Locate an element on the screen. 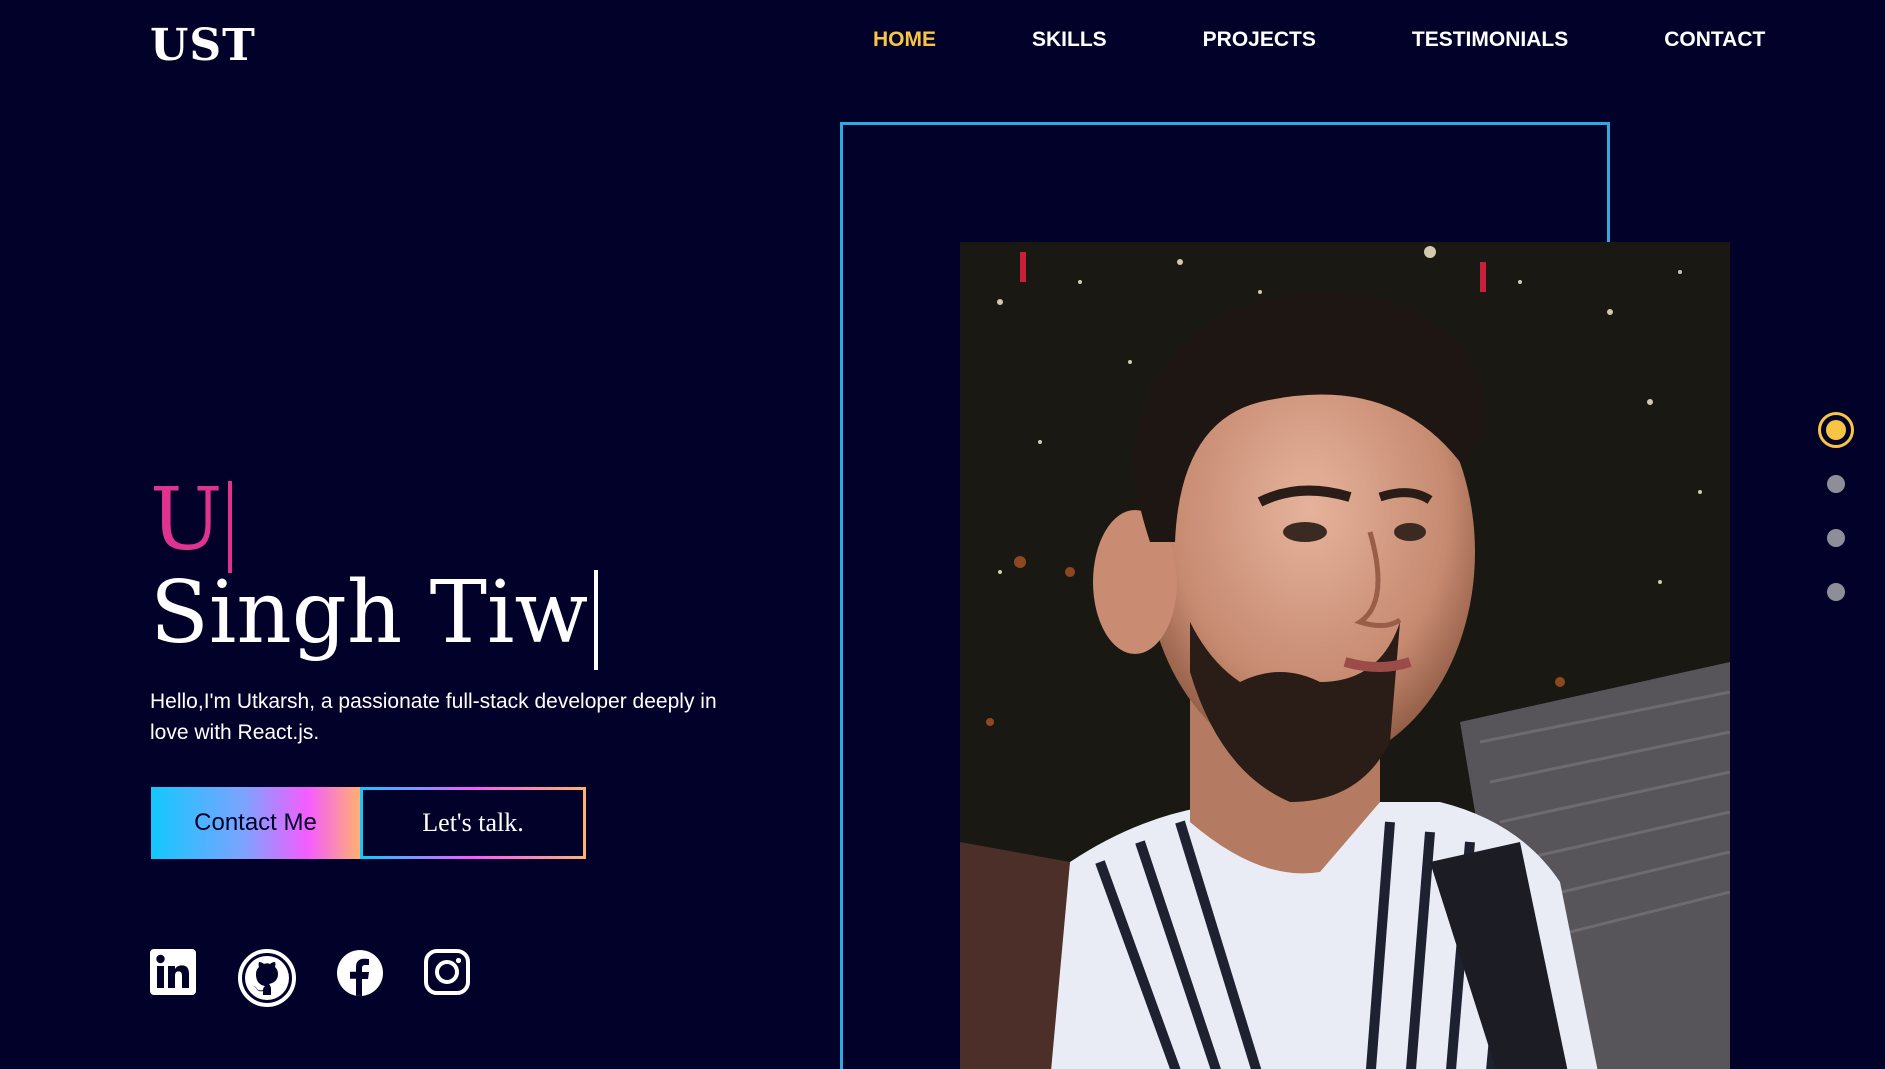  nav-skills: SKILLS is located at coordinates (1069, 40).